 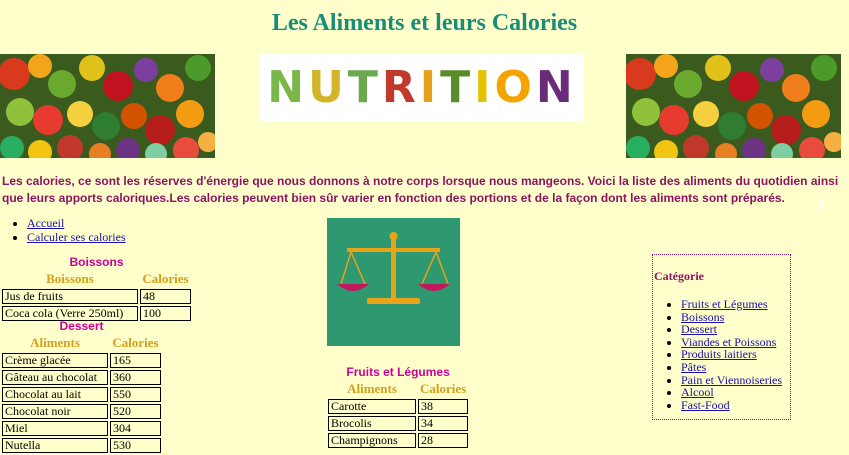 I want to click on fruits-caption: Fruits et Légumes, so click(x=398, y=372).